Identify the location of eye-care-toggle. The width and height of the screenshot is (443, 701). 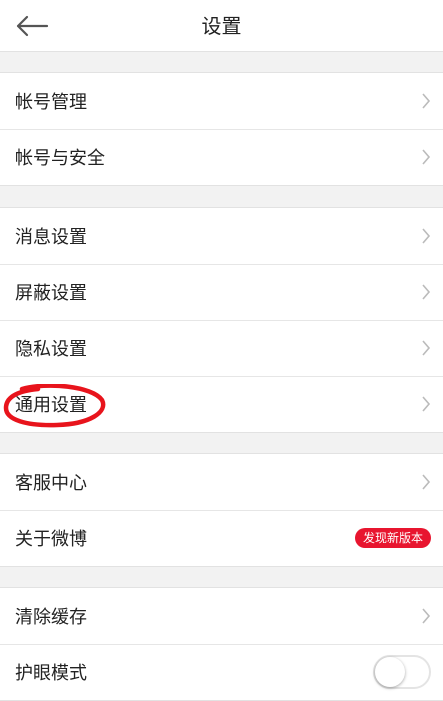
(402, 672).